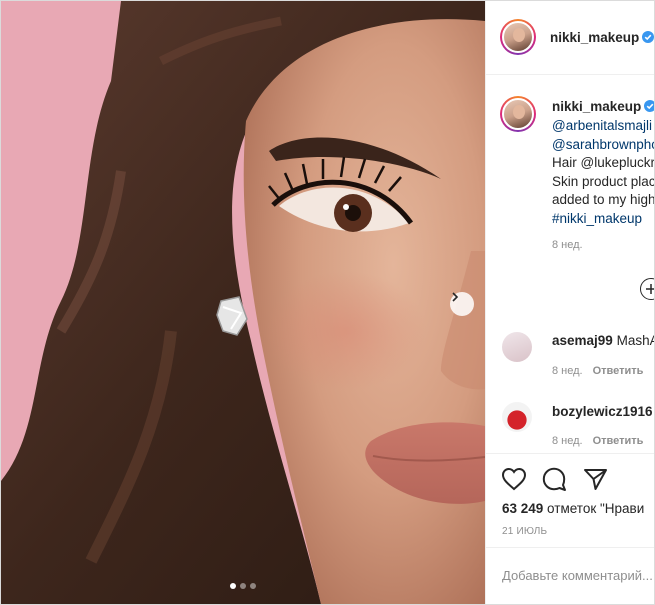  I want to click on heart-icon, so click(514, 479).